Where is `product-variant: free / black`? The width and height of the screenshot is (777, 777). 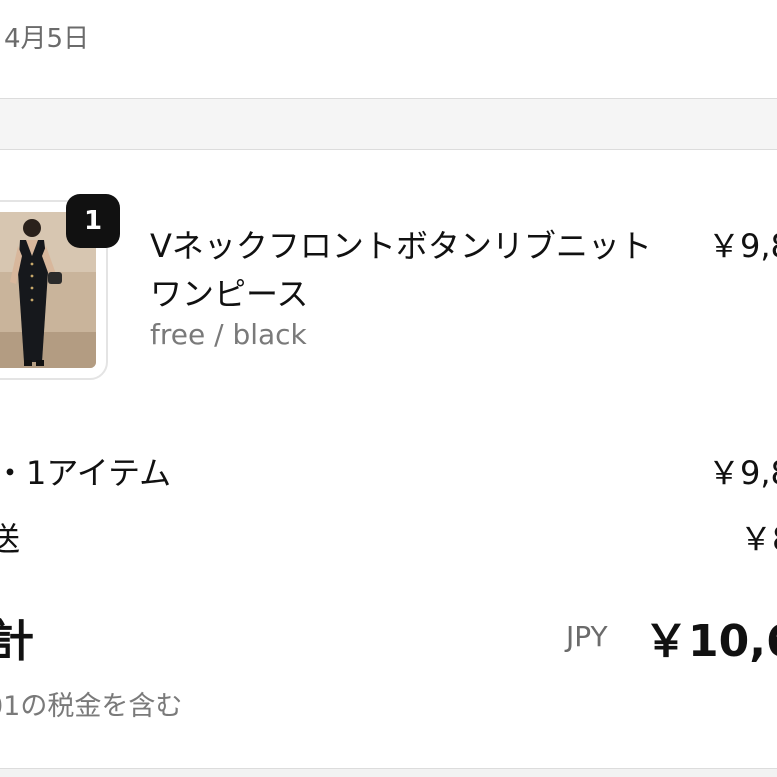 product-variant: free / black is located at coordinates (228, 334).